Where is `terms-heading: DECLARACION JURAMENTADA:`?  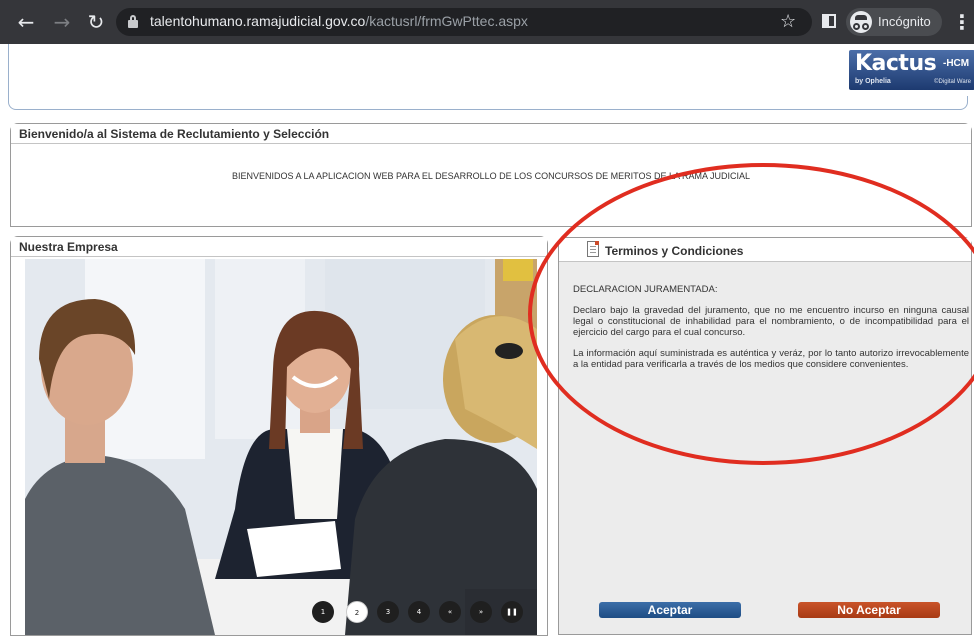 terms-heading: DECLARACION JURAMENTADA: is located at coordinates (645, 289).